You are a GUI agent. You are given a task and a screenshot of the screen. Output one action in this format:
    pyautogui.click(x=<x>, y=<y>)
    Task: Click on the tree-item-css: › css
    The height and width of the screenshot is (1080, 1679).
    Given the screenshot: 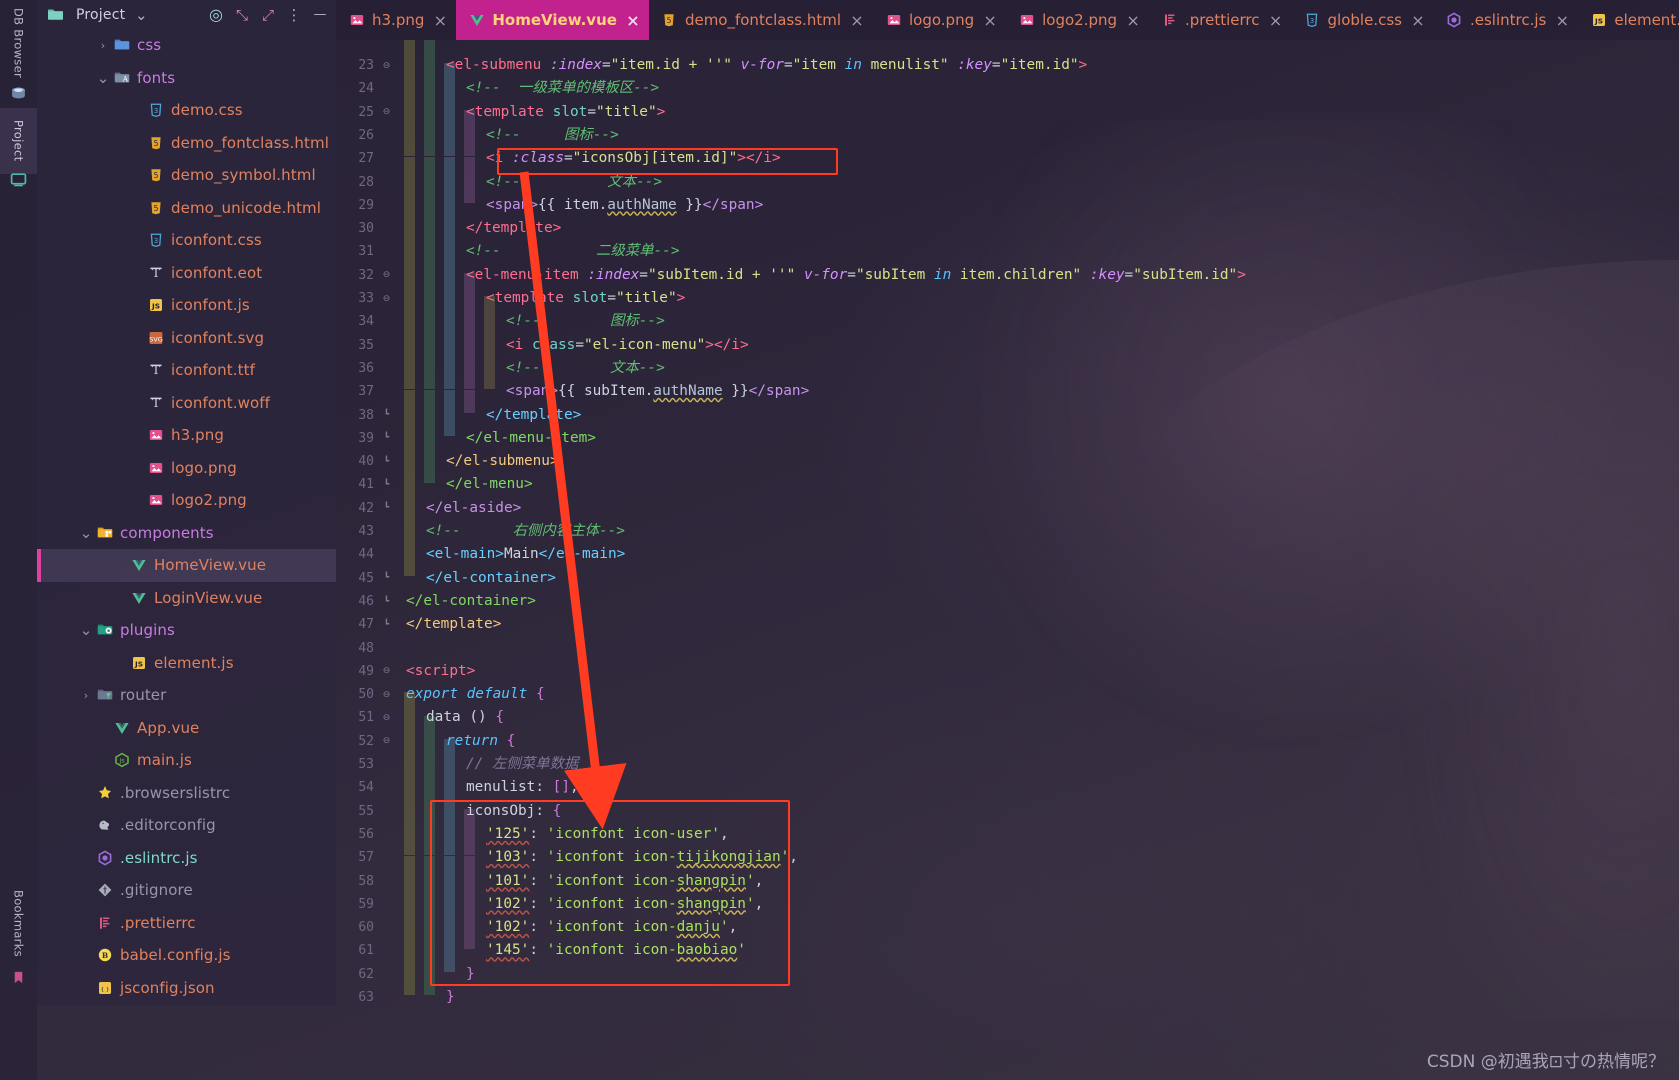 What is the action you would take?
    pyautogui.click(x=186, y=45)
    